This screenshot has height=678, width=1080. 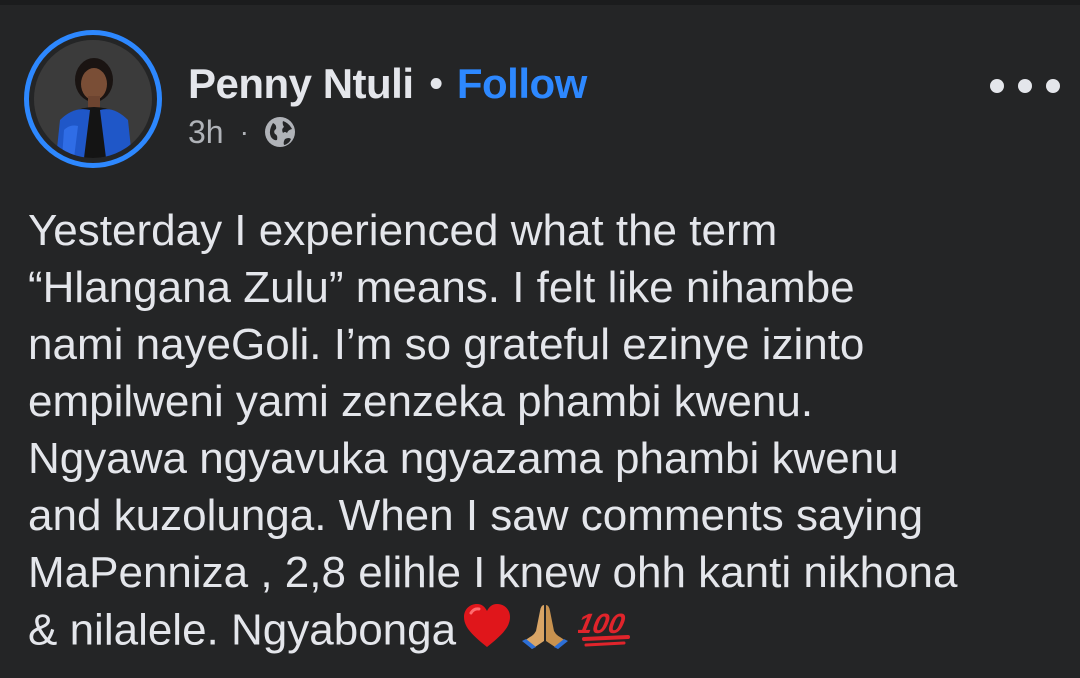 I want to click on avatar, so click(x=93, y=99).